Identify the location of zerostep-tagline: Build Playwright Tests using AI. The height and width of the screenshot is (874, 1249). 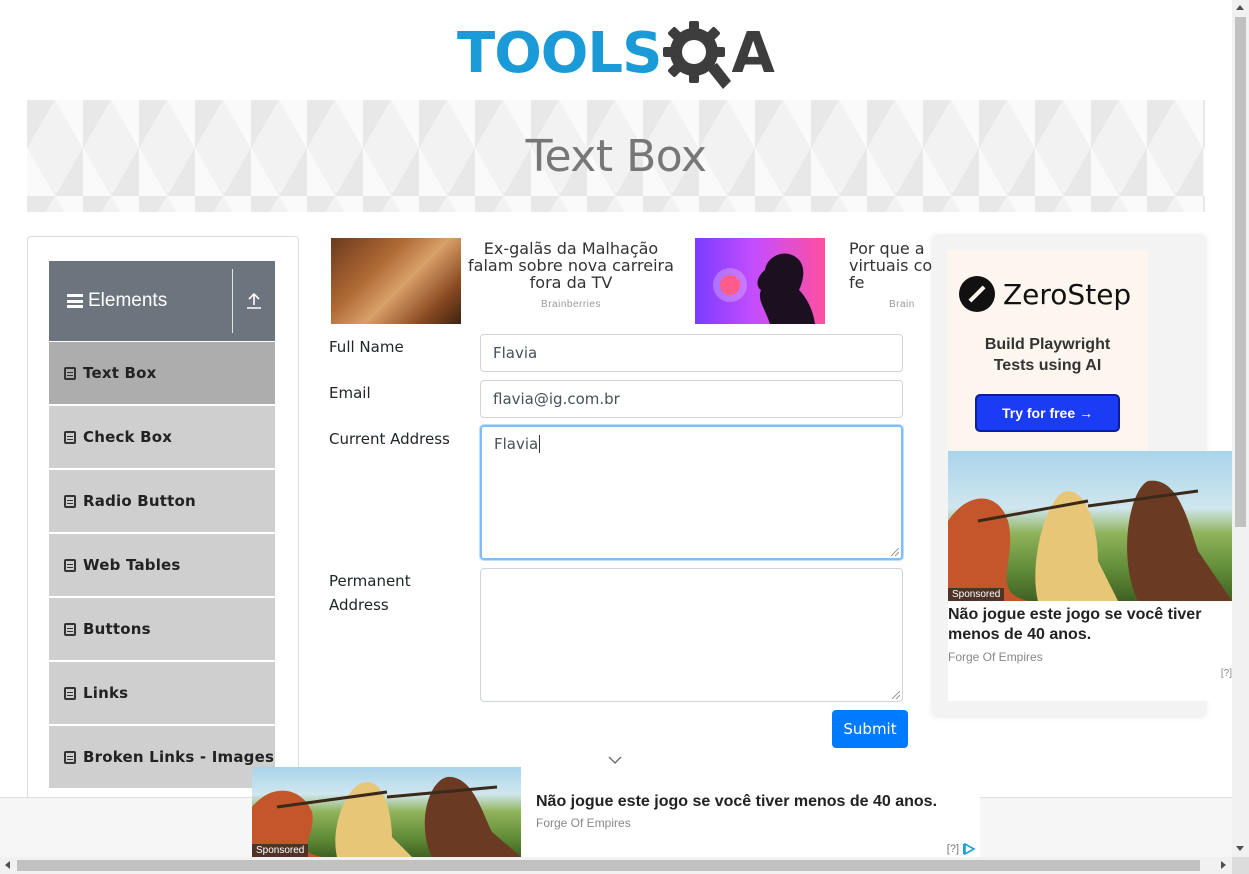
(1047, 355).